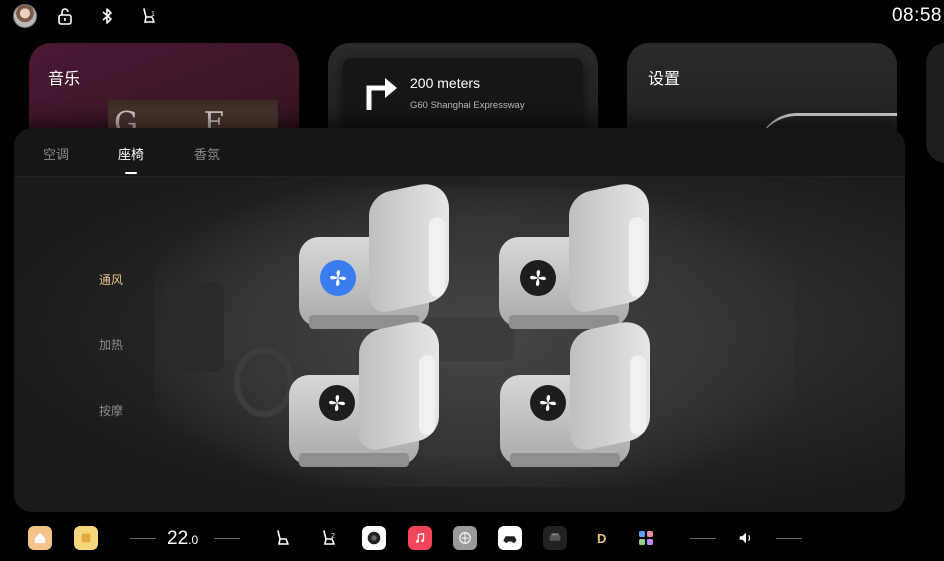 The width and height of the screenshot is (944, 561). I want to click on avatar, so click(25, 16).